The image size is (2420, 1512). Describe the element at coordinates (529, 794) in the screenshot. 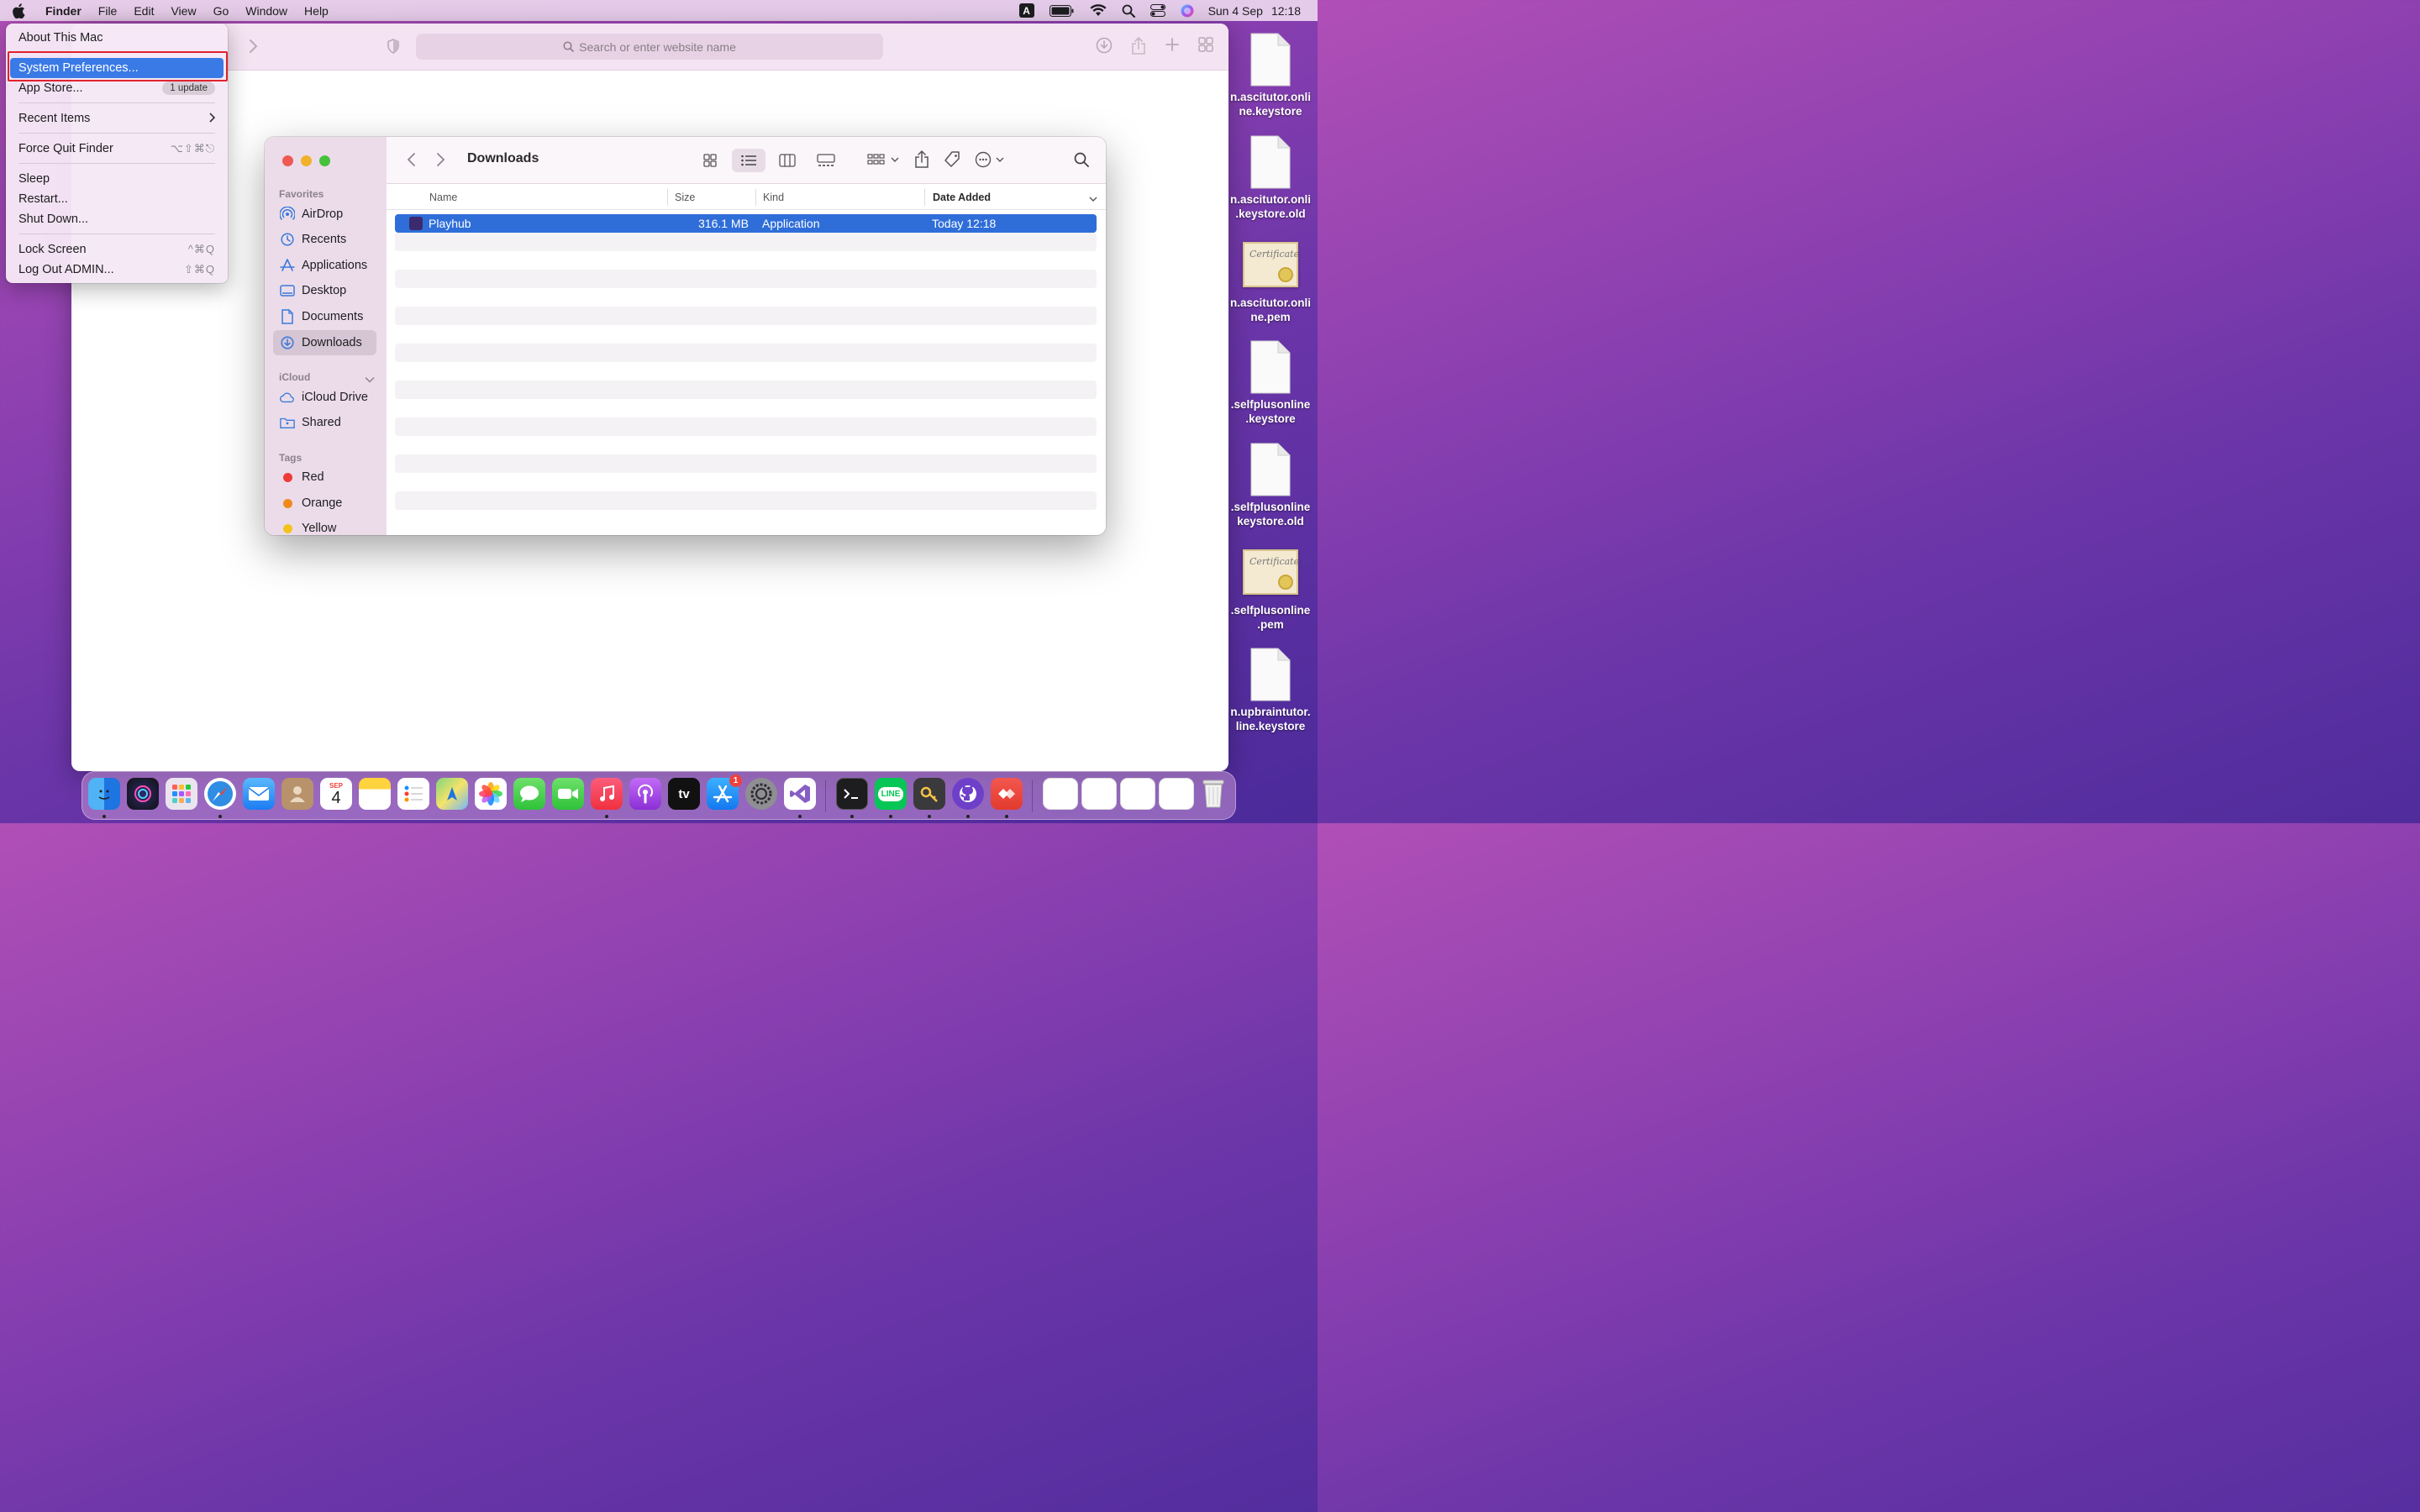

I see `messages-app-icon` at that location.